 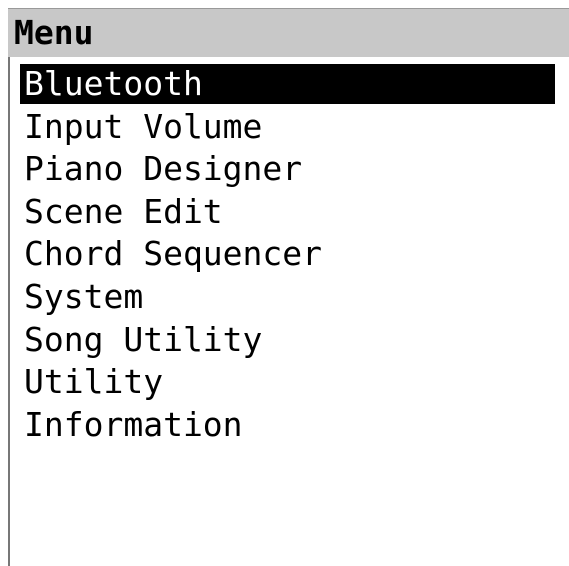 What do you see at coordinates (288, 32) in the screenshot?
I see `menu-header: Menu` at bounding box center [288, 32].